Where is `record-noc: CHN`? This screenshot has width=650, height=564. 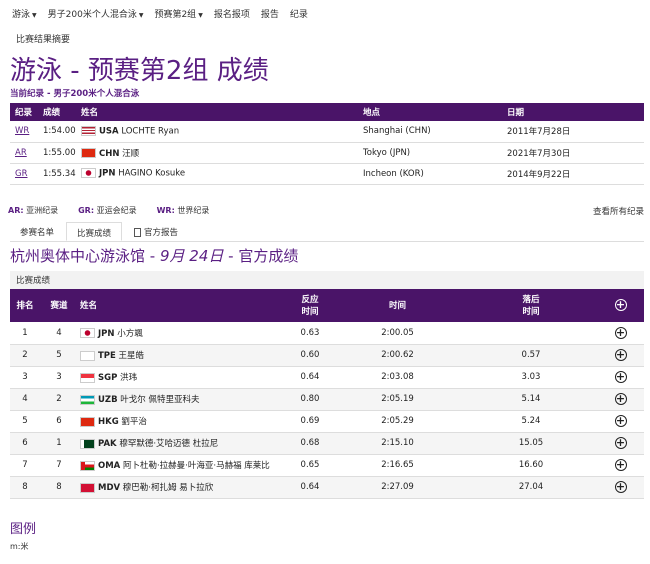
record-noc: CHN is located at coordinates (109, 153).